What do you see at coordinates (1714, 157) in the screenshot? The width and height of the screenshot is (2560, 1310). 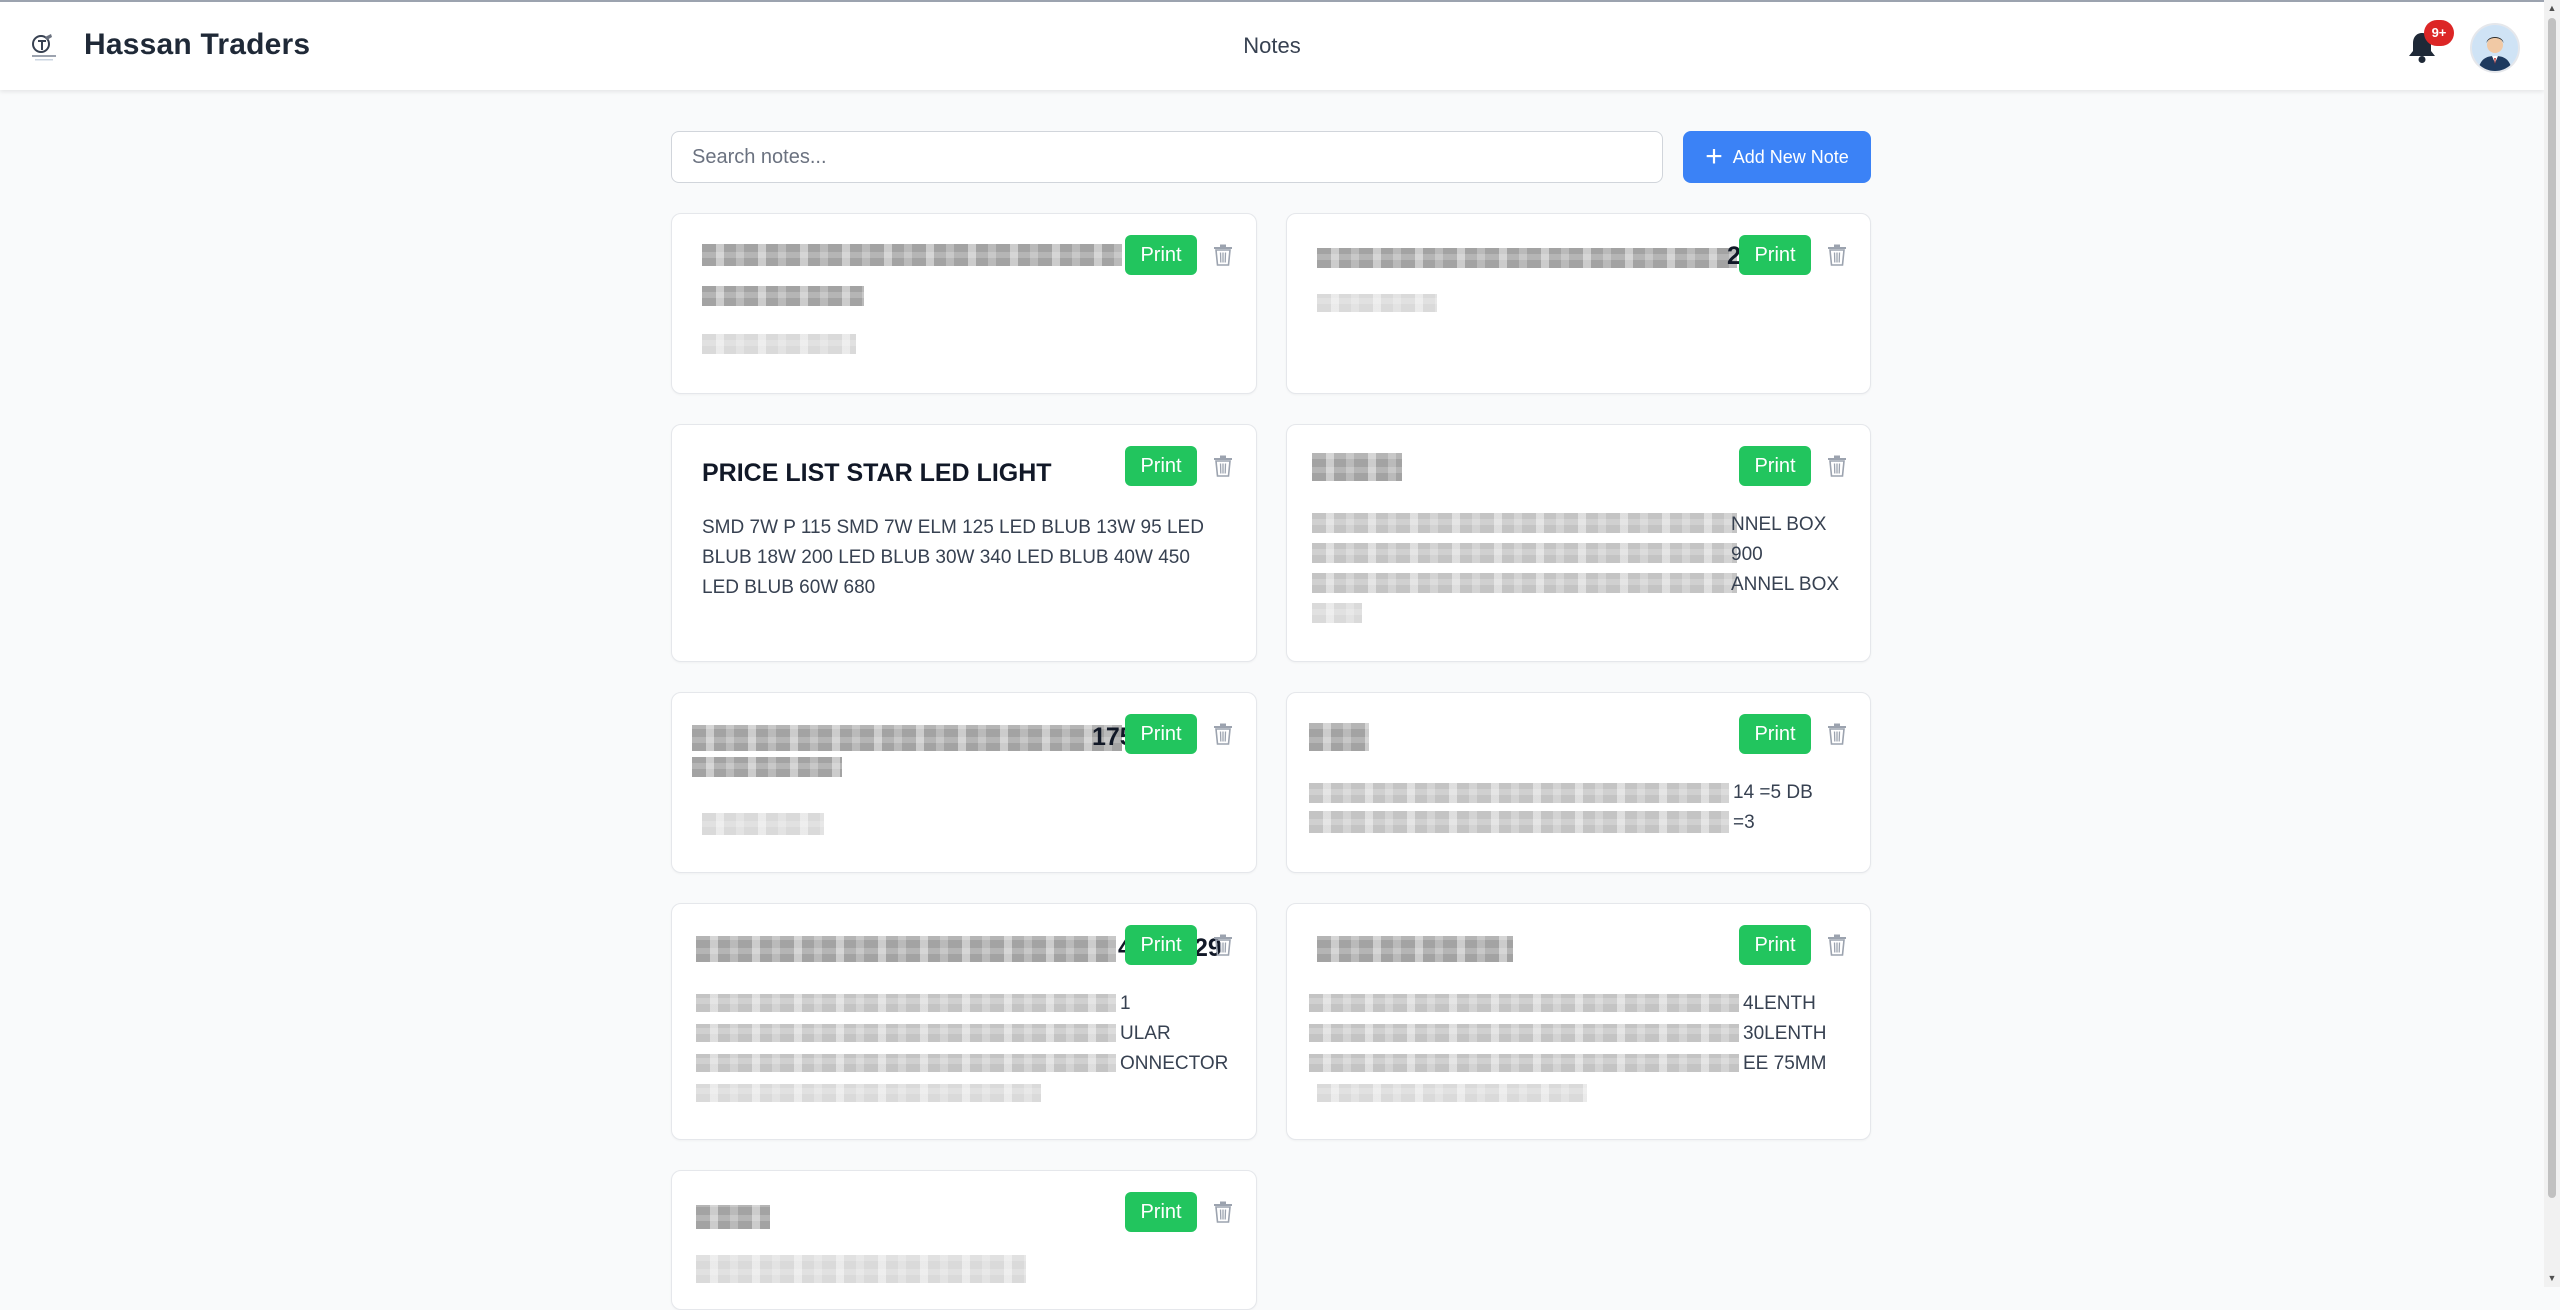 I see `plus-icon: +` at bounding box center [1714, 157].